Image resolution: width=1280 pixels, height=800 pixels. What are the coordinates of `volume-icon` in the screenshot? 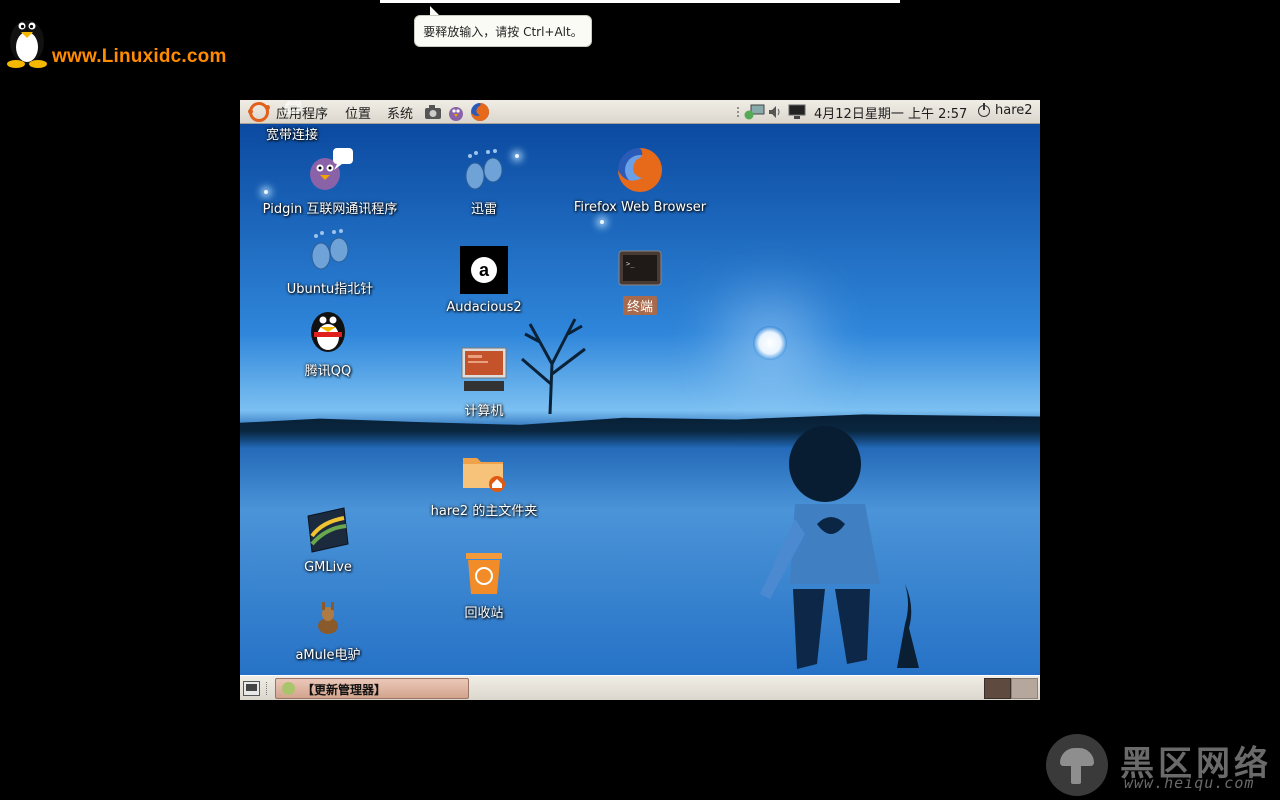 It's located at (775, 112).